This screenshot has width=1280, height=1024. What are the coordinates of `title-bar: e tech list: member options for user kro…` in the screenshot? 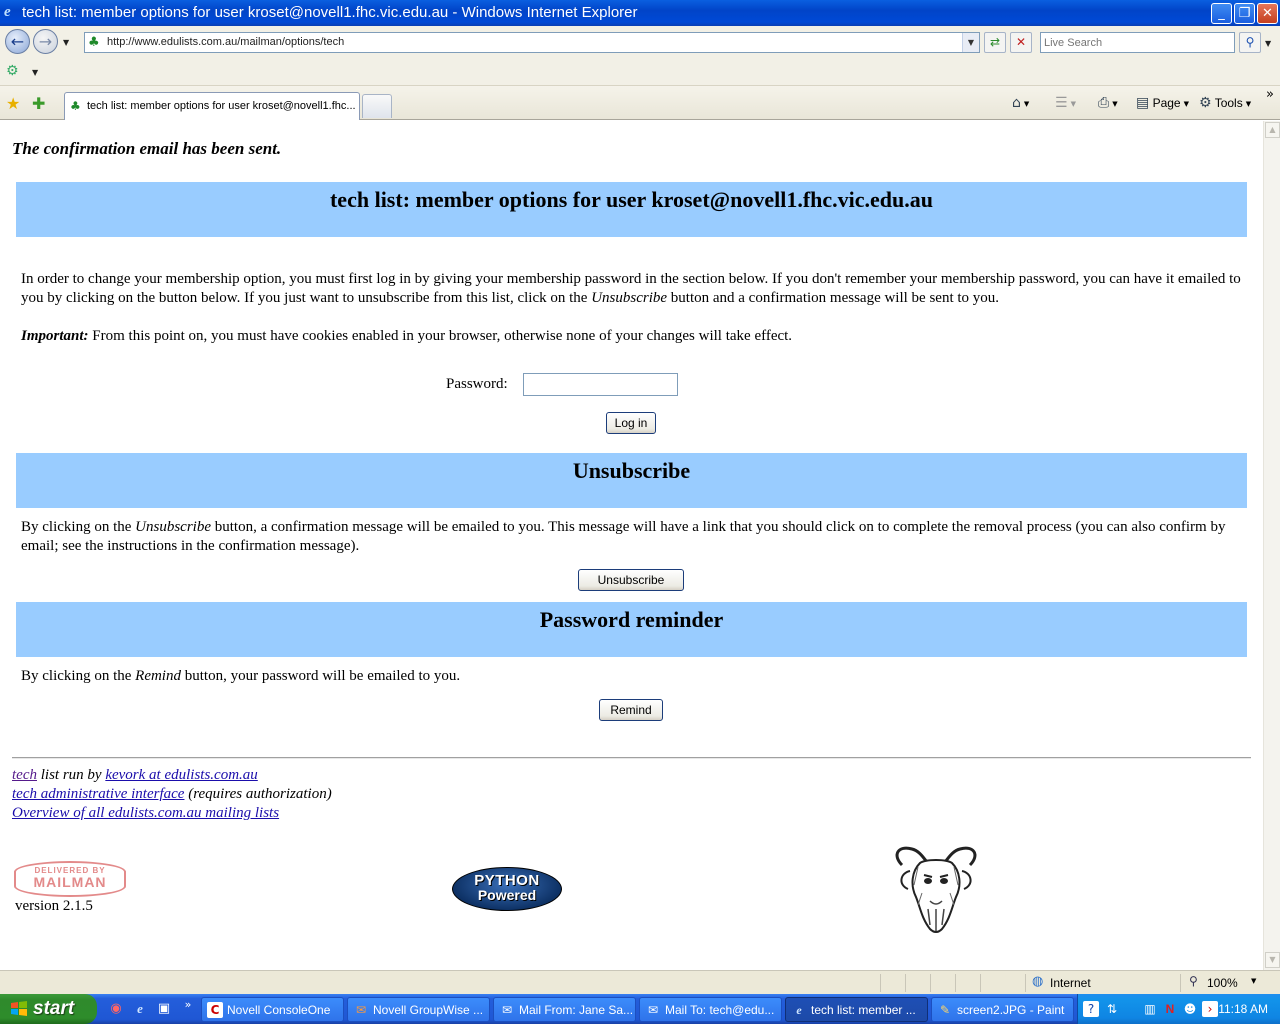 It's located at (640, 13).